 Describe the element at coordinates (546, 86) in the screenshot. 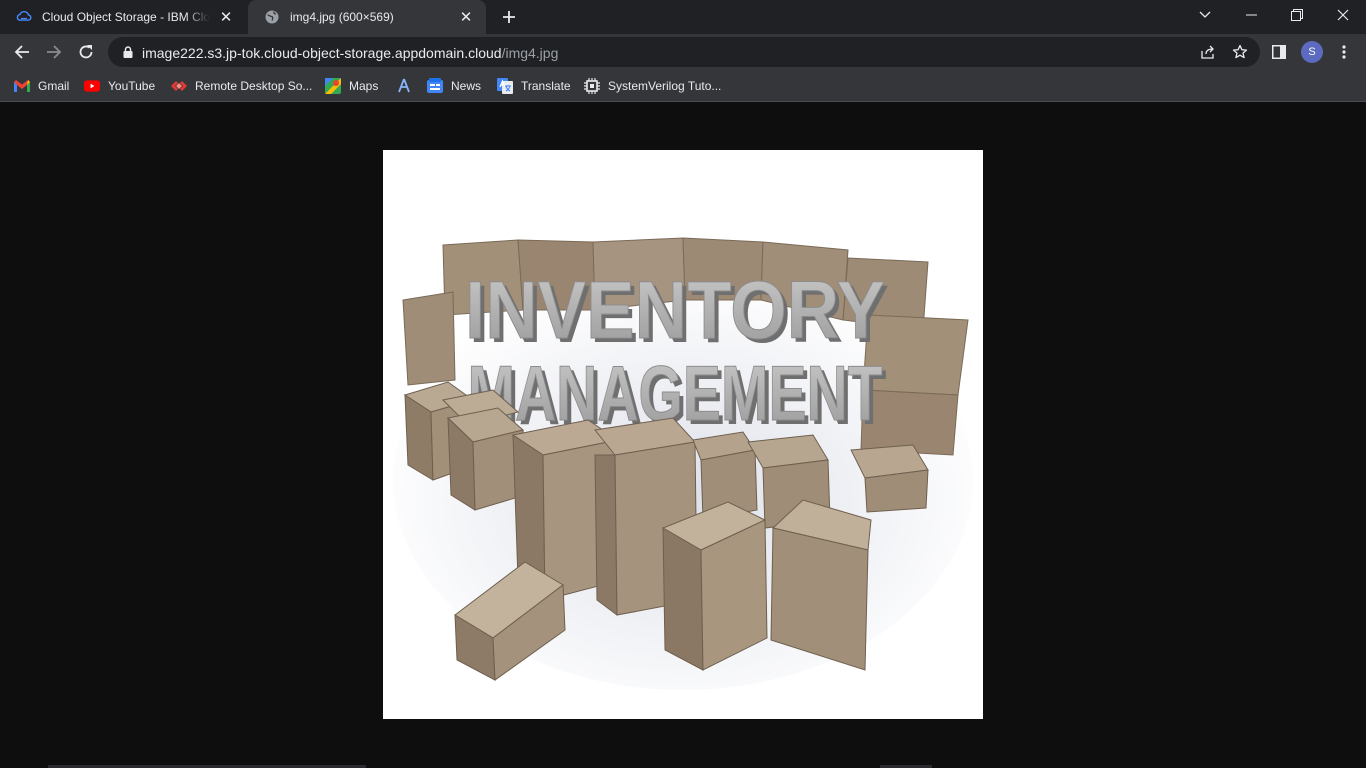

I see `bookmark-label: Translate` at that location.